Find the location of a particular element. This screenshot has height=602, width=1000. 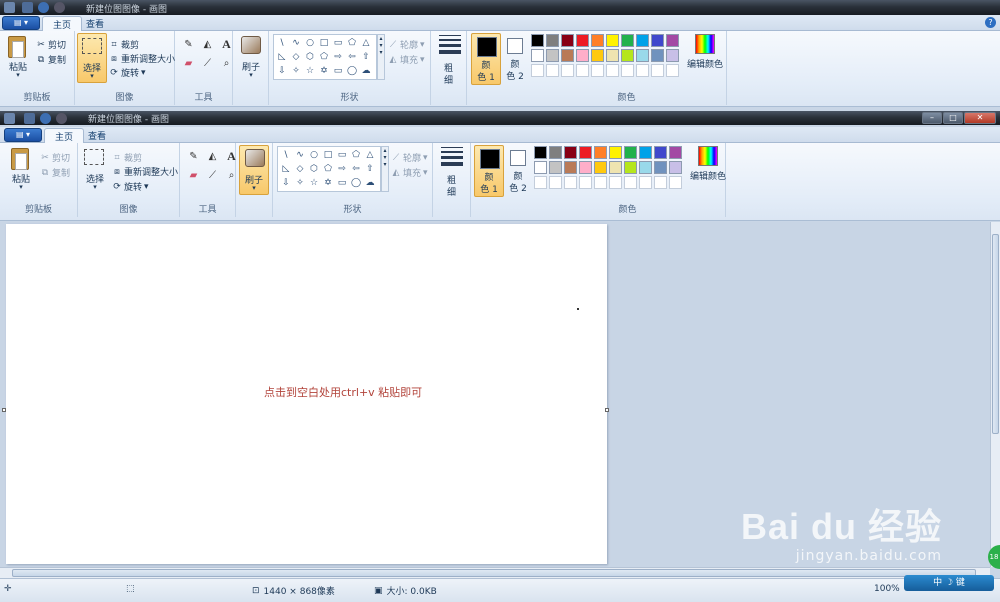

select-button: 选择 ▾ is located at coordinates (95, 170).